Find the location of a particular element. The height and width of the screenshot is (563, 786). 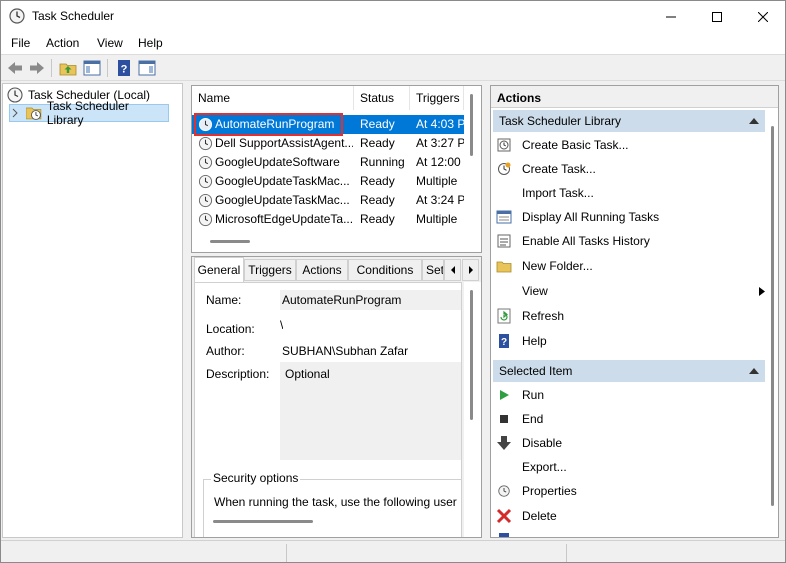

tab-triggers: Triggers is located at coordinates (270, 270).